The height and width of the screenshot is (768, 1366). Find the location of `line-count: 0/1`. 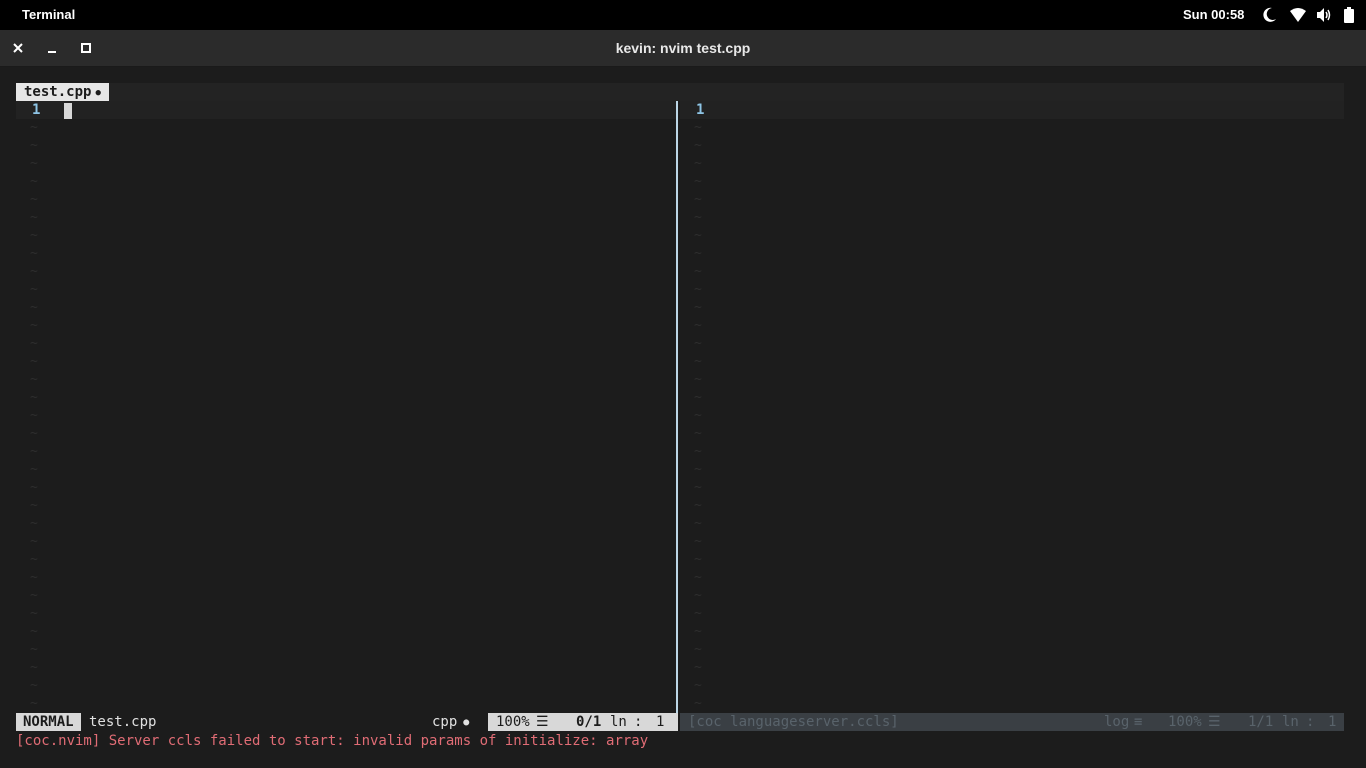

line-count: 0/1 is located at coordinates (589, 722).